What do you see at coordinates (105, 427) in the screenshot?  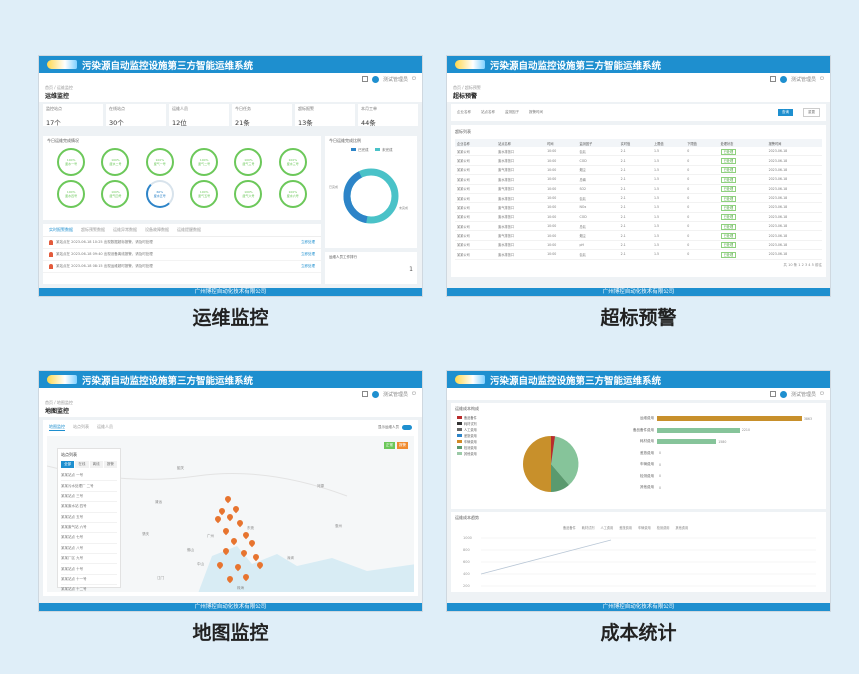 I see `tab-ops-staff: 运维人员` at bounding box center [105, 427].